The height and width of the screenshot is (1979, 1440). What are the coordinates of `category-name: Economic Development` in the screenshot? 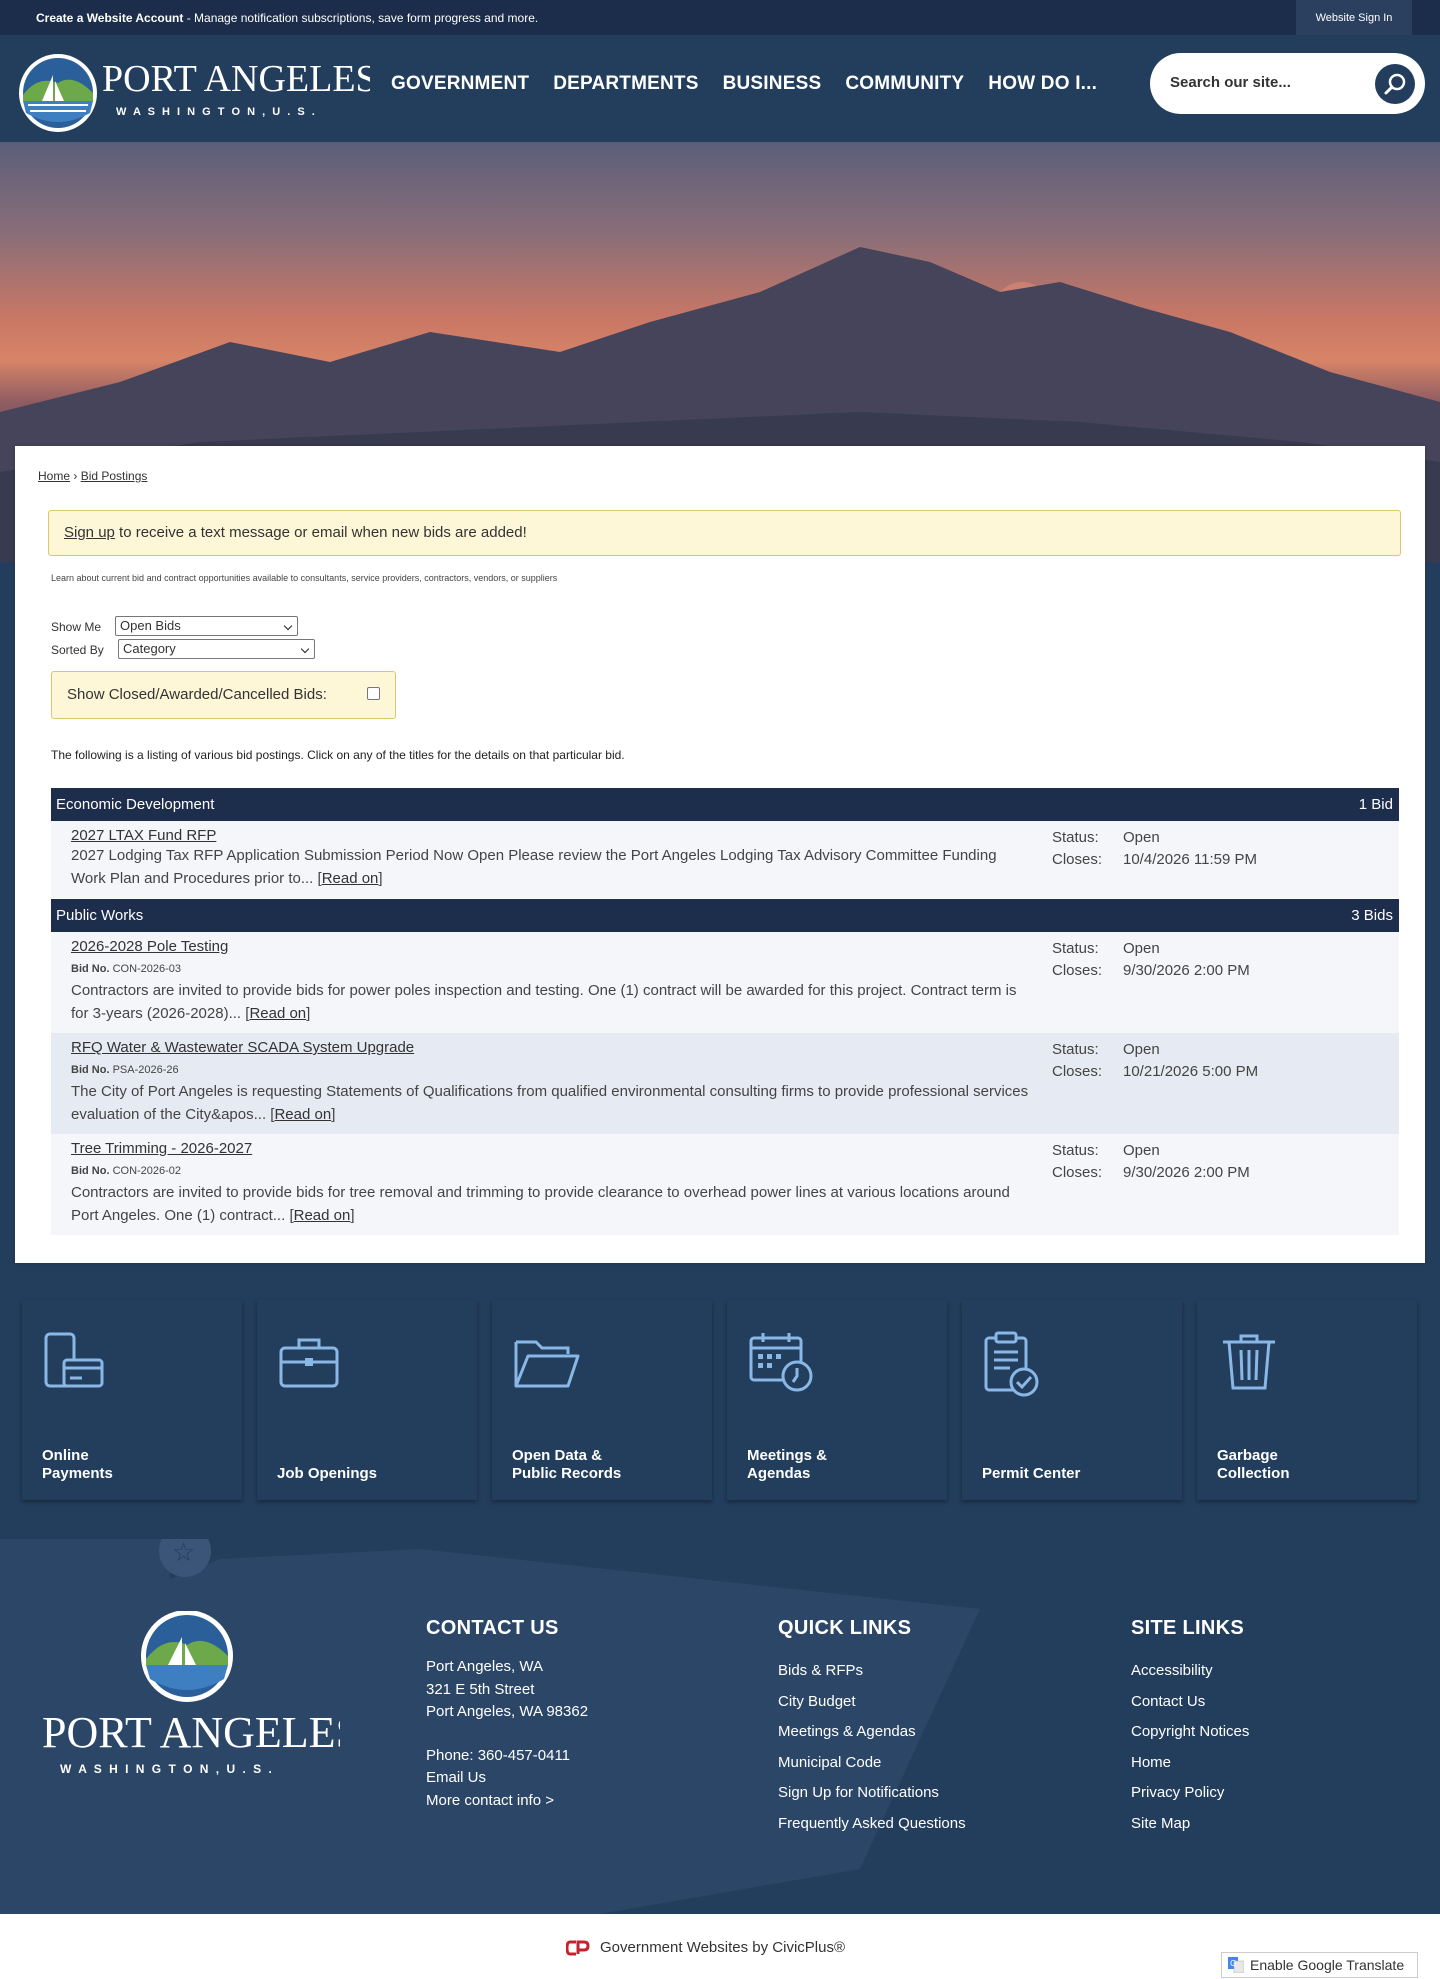 It's located at (135, 804).